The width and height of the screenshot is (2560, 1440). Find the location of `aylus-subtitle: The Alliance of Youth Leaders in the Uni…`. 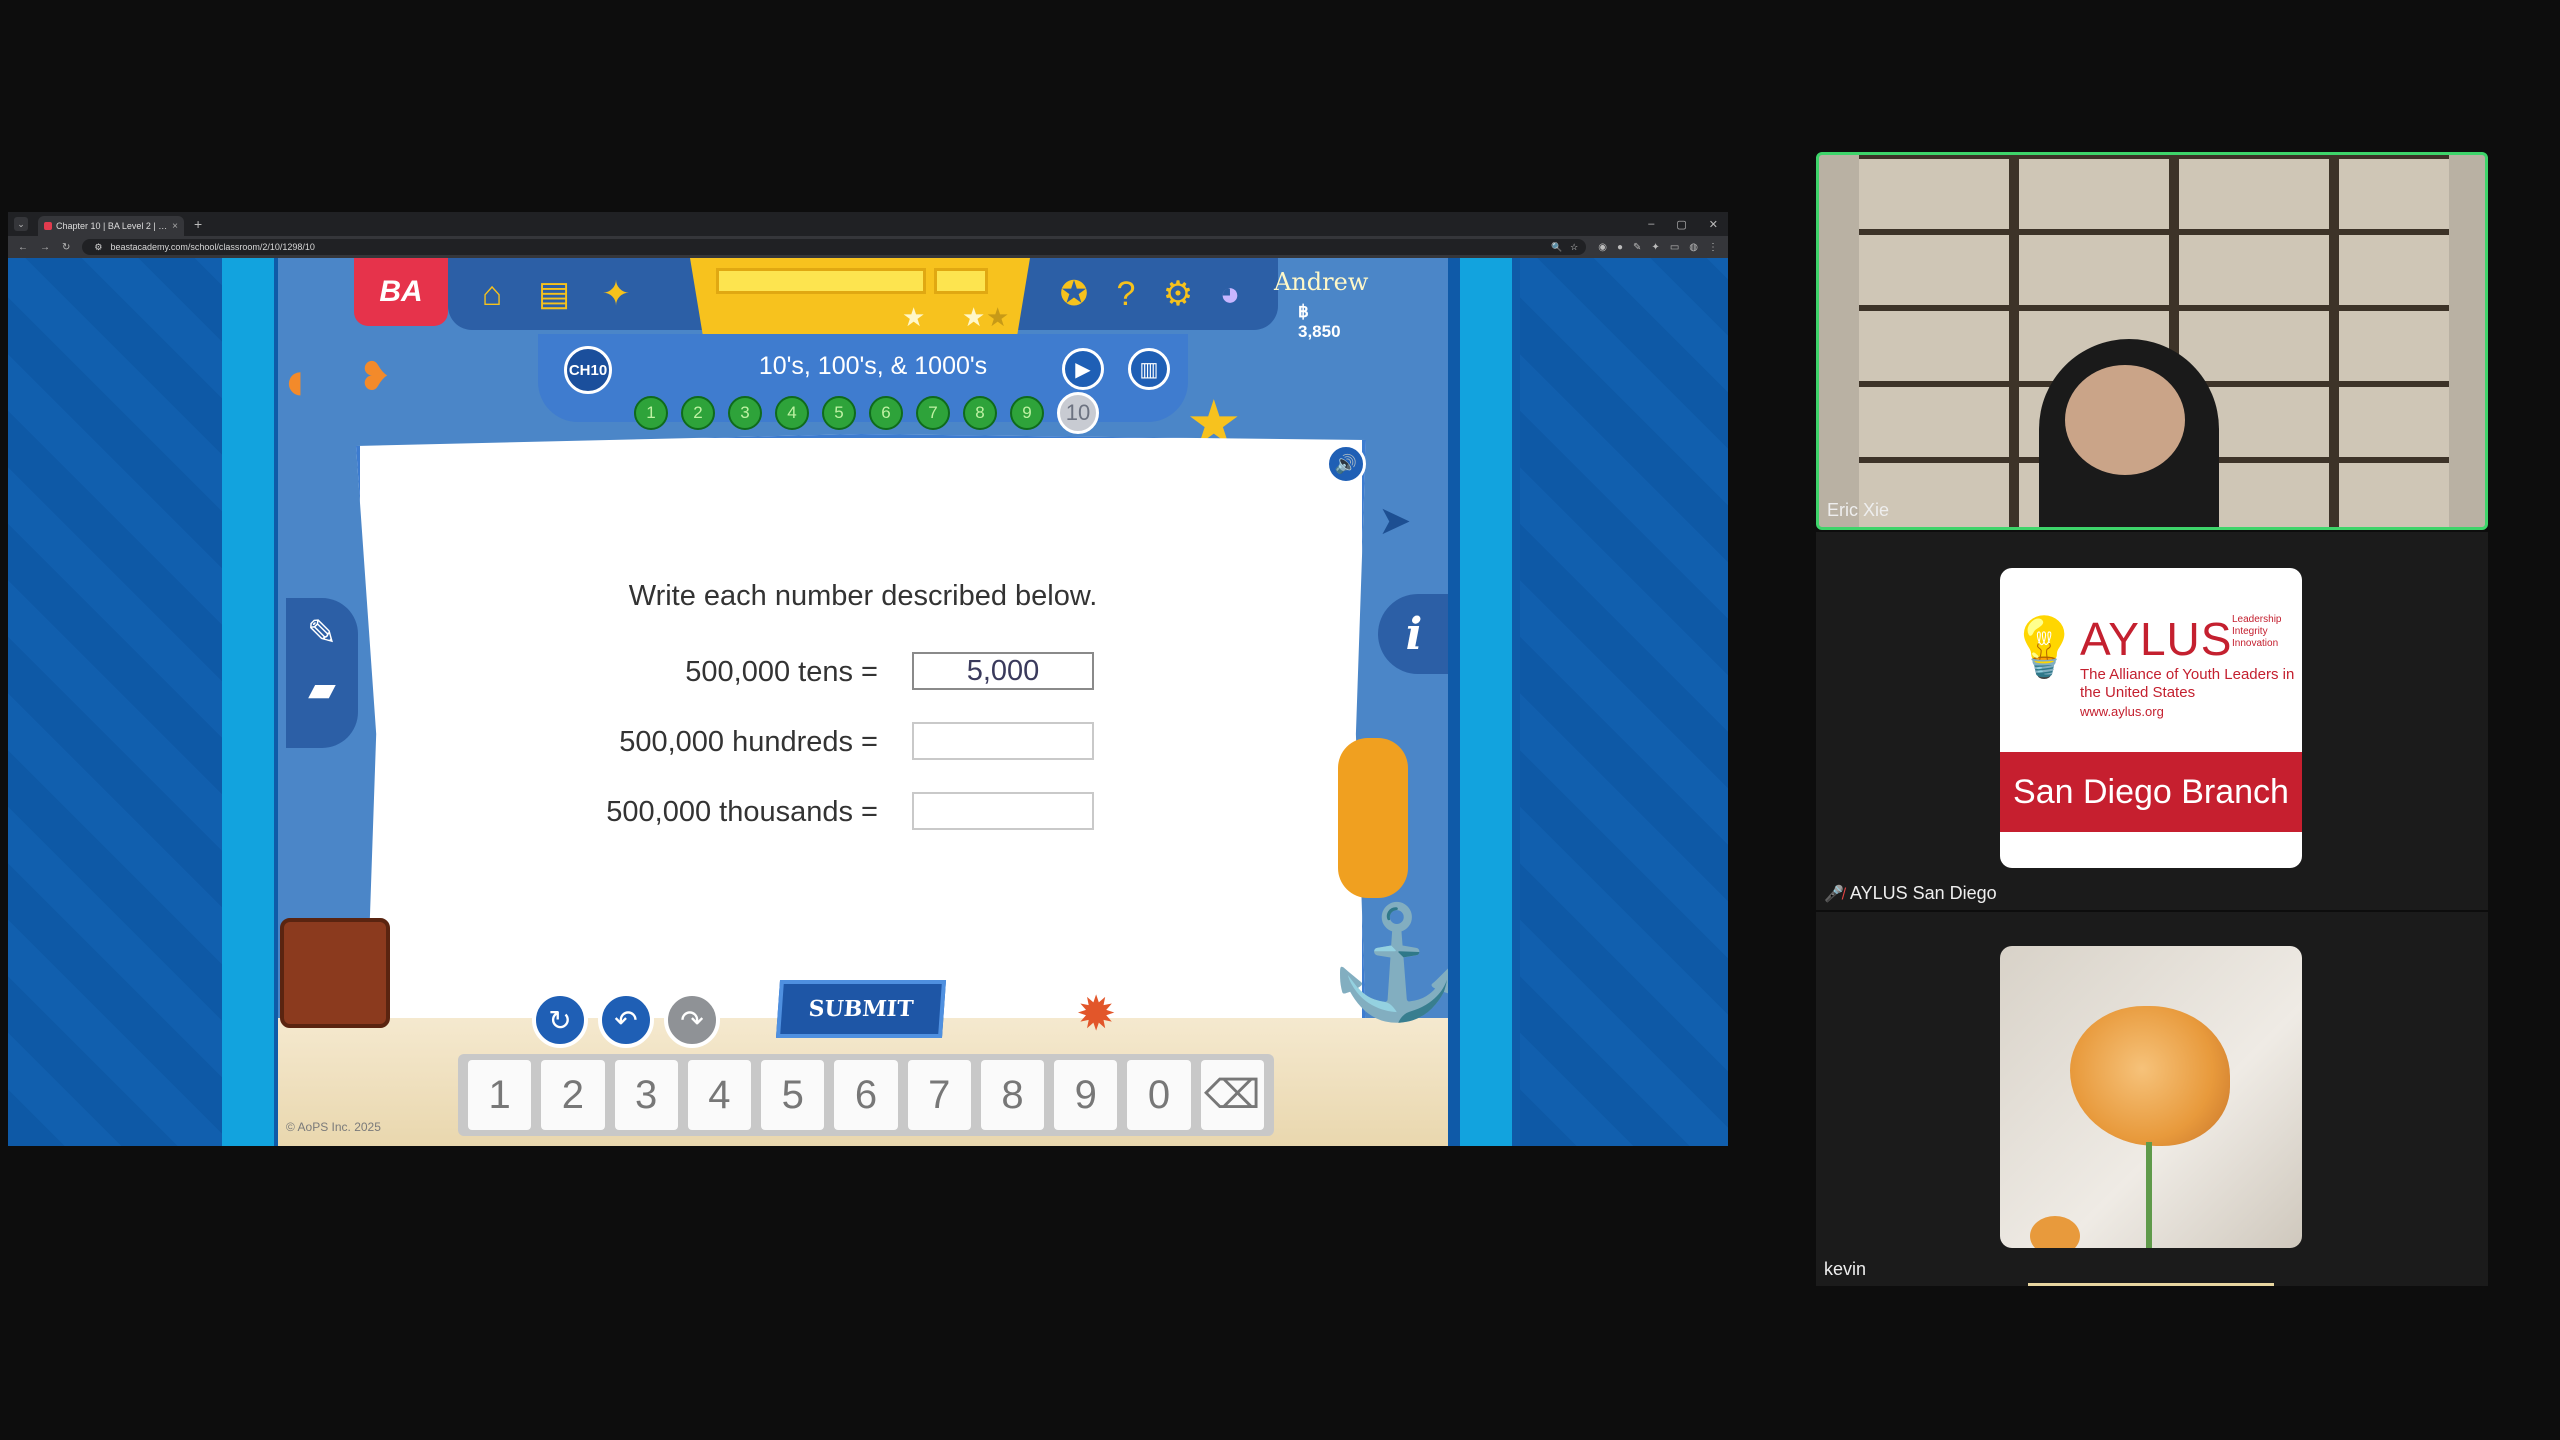

aylus-subtitle: The Alliance of Youth Leaders in the Uni… is located at coordinates (2187, 683).